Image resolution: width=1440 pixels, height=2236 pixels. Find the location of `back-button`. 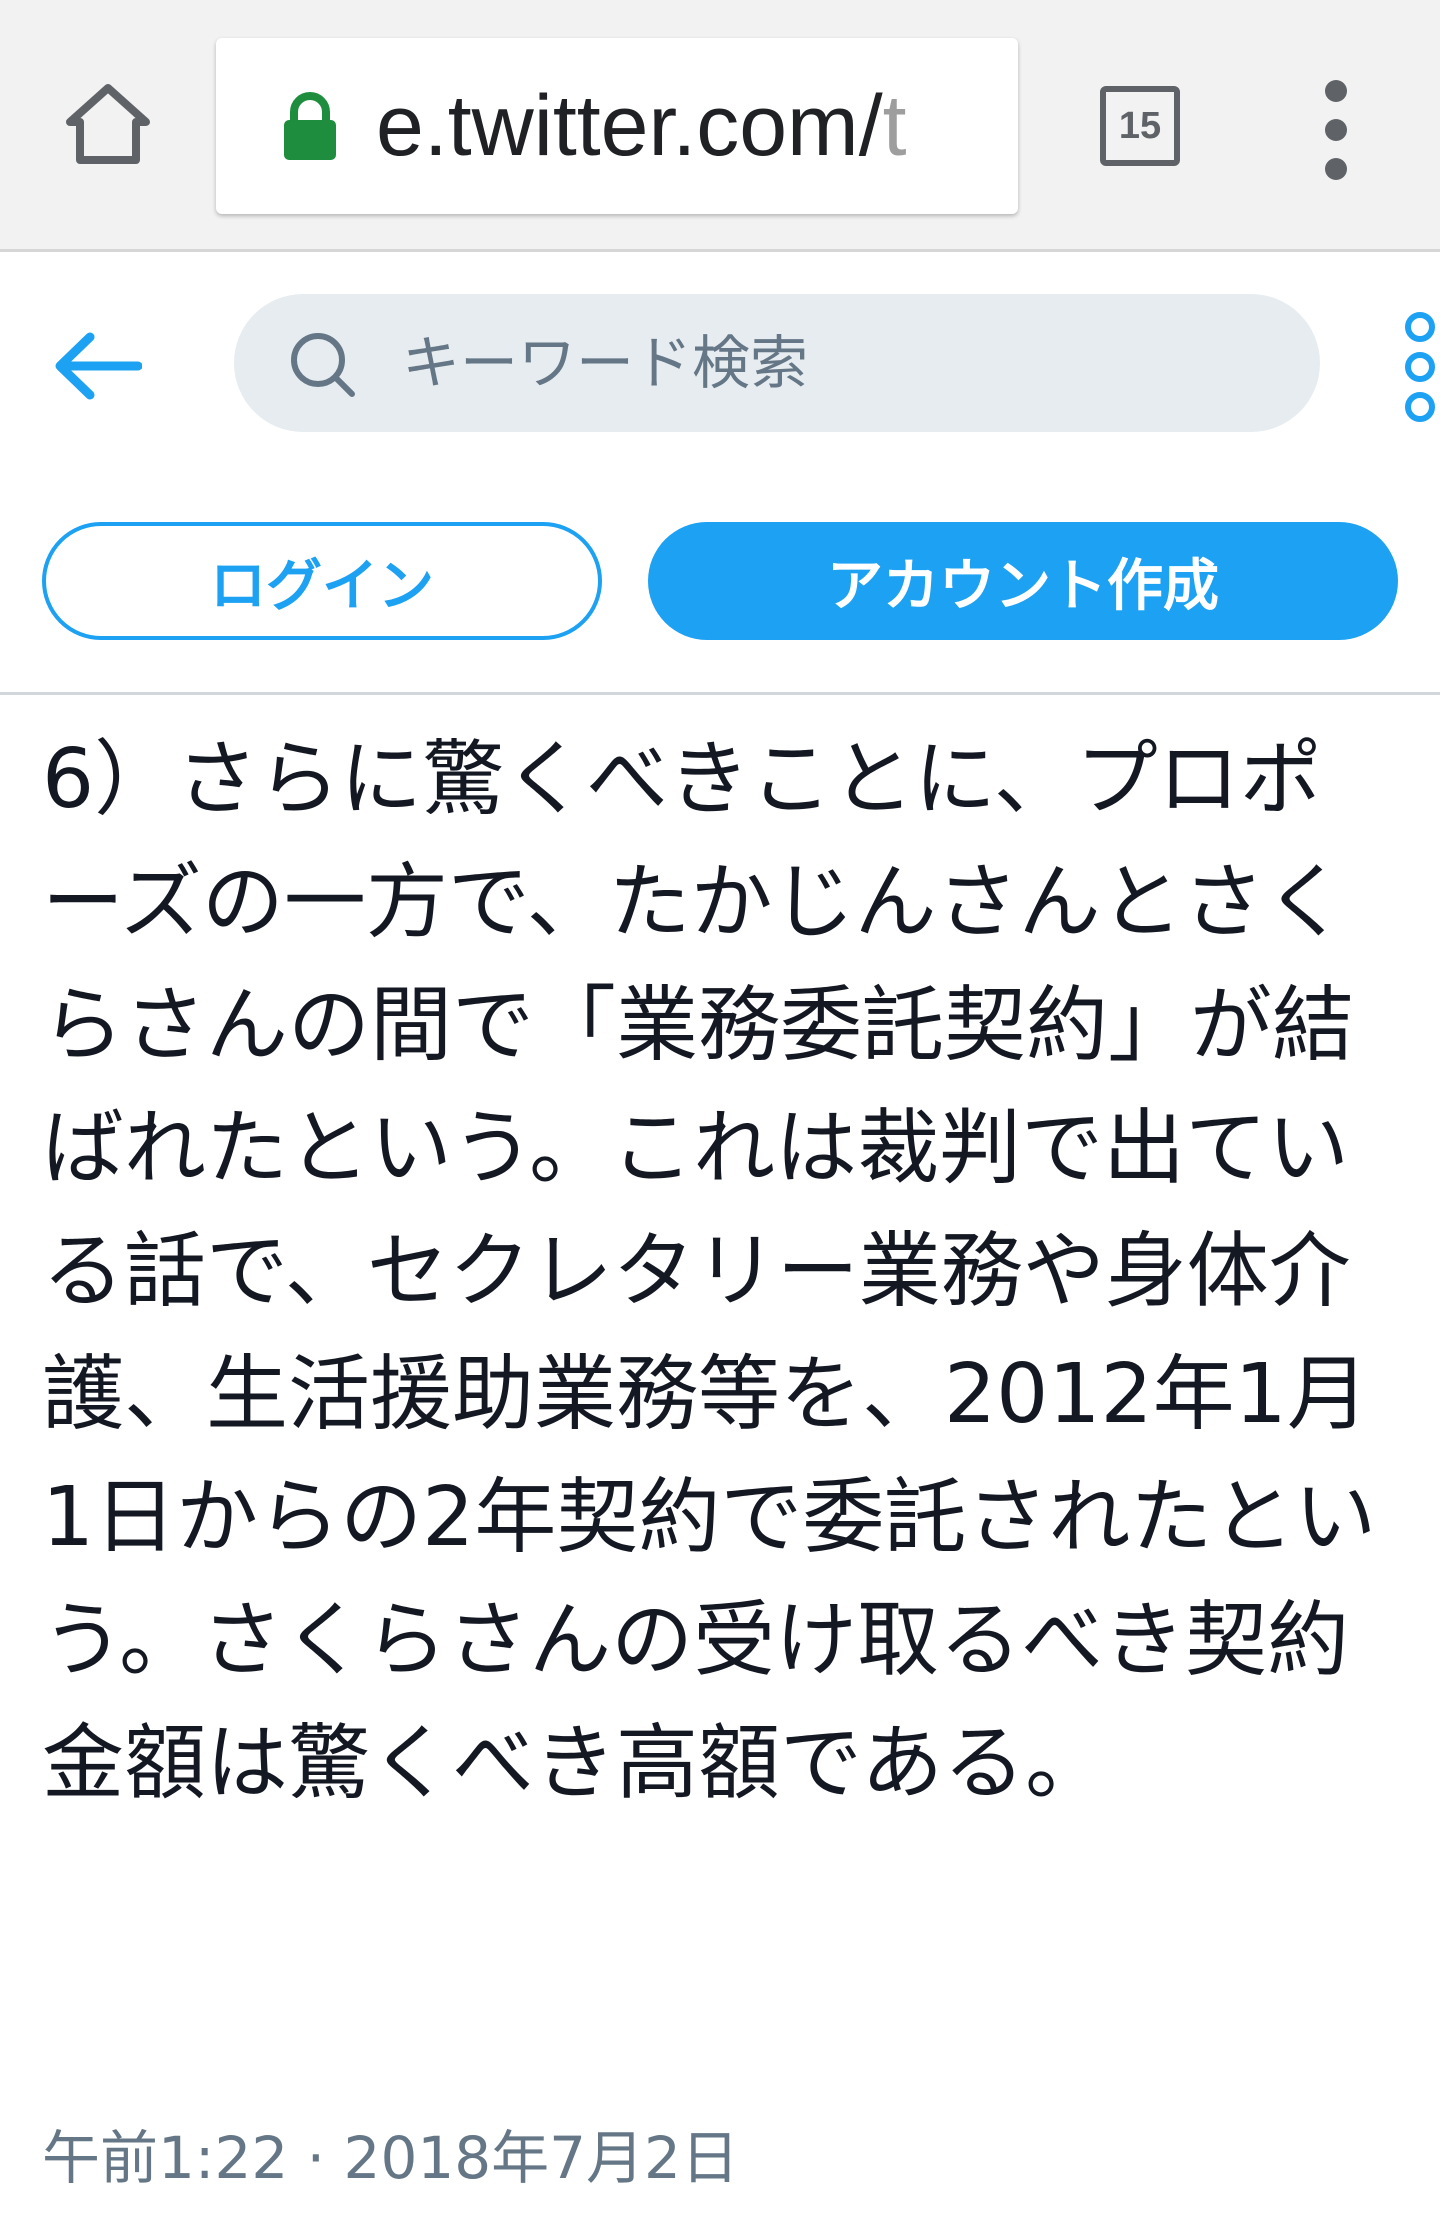

back-button is located at coordinates (98, 366).